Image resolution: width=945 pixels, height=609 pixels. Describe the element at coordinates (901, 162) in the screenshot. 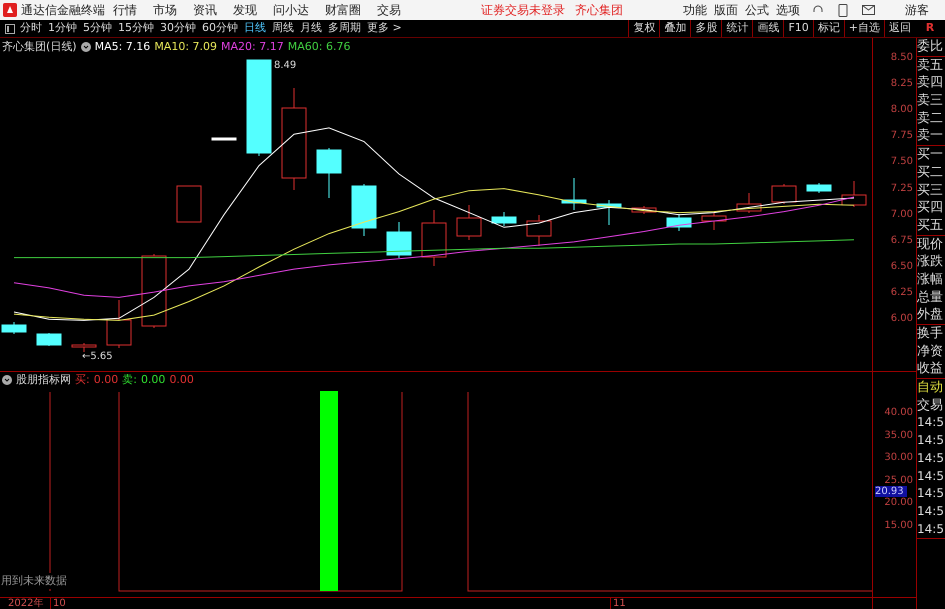

I see `price-axis-label: 7.50` at that location.